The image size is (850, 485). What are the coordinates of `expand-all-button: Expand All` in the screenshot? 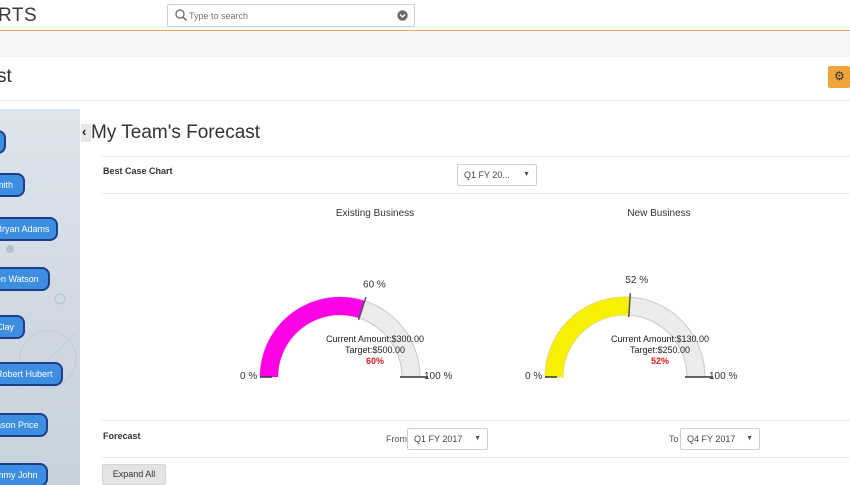 It's located at (134, 474).